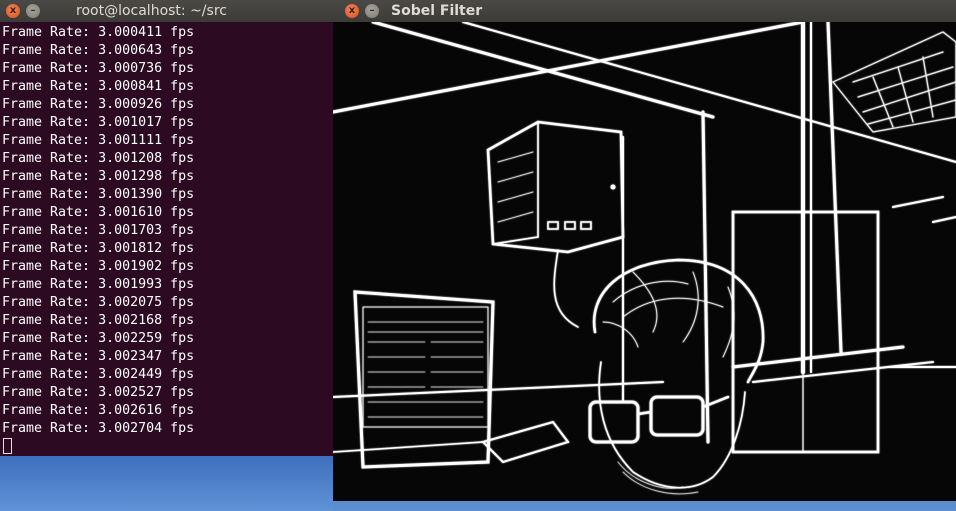 The height and width of the screenshot is (511, 956). What do you see at coordinates (98, 50) in the screenshot?
I see `terminal-line: Frame Rate: 3.000643 fps` at bounding box center [98, 50].